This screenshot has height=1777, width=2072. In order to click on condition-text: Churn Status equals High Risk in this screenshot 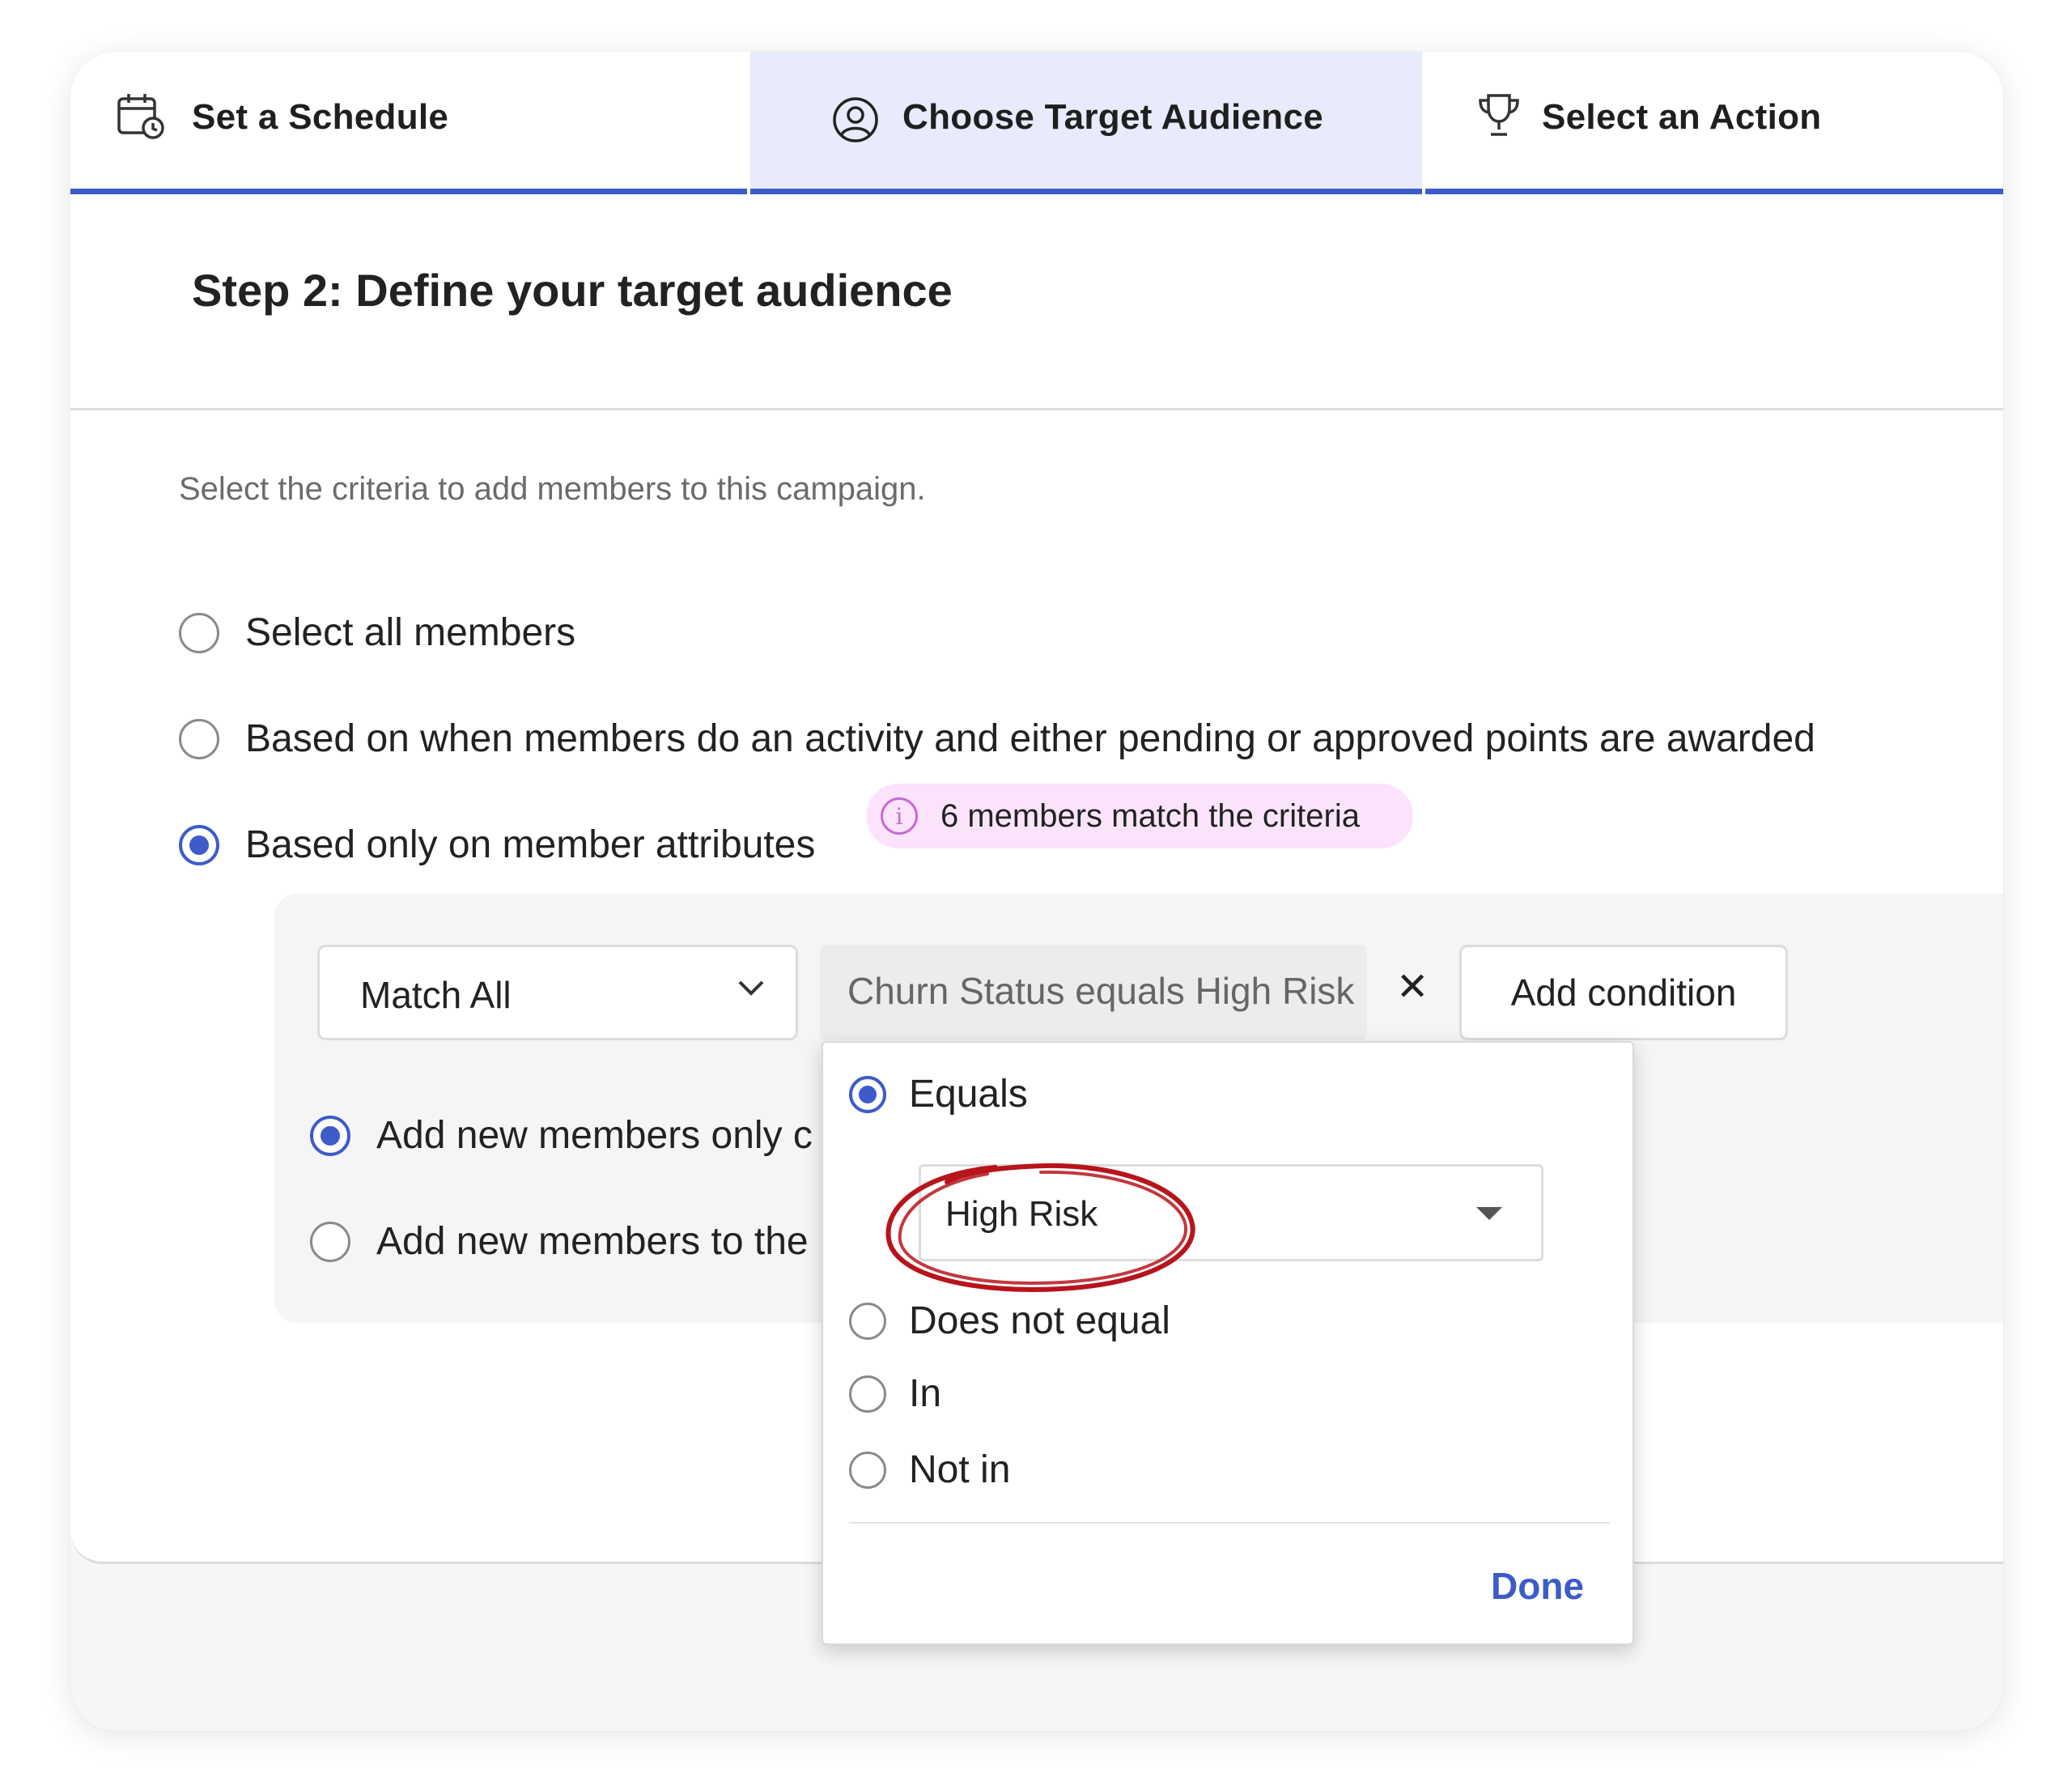, I will do `click(1101, 991)`.